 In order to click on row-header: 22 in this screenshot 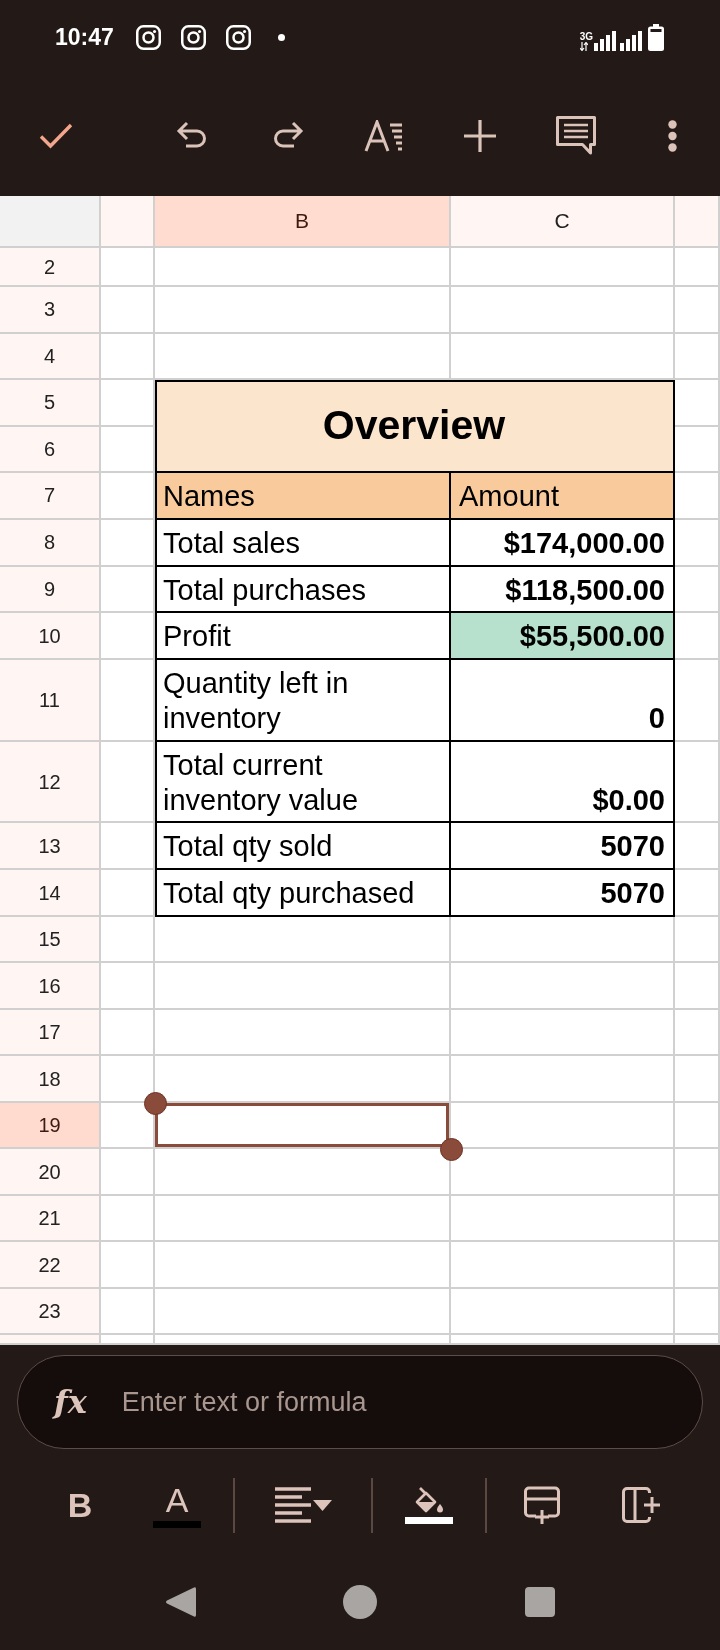, I will do `click(50, 1265)`.